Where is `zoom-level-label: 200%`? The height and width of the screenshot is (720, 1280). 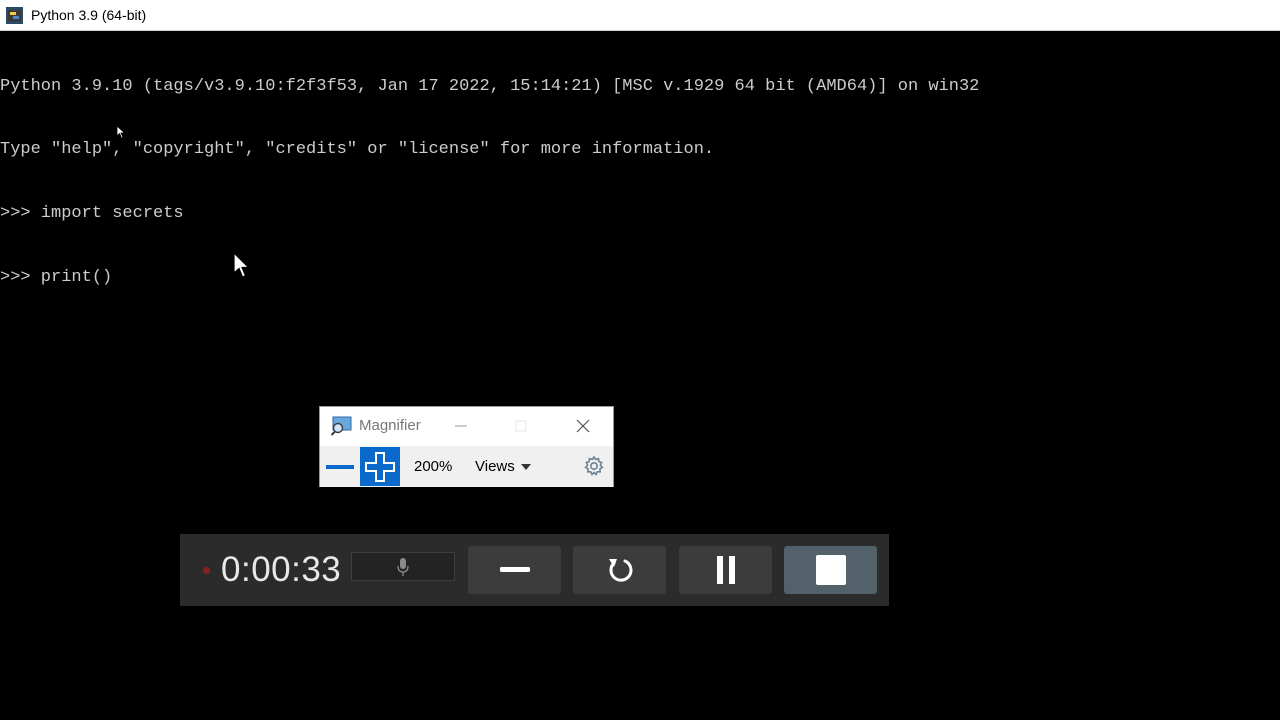 zoom-level-label: 200% is located at coordinates (433, 466).